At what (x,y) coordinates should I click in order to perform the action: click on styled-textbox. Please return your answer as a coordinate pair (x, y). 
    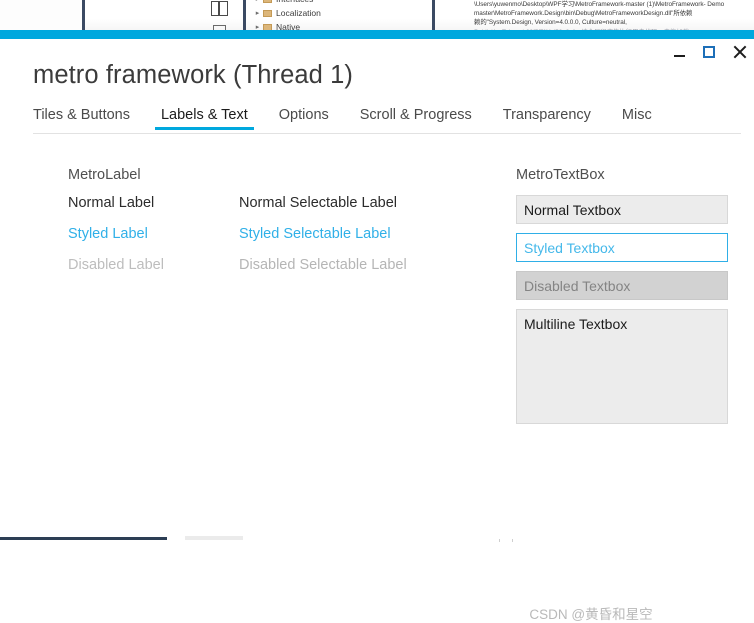
    Looking at the image, I should click on (622, 247).